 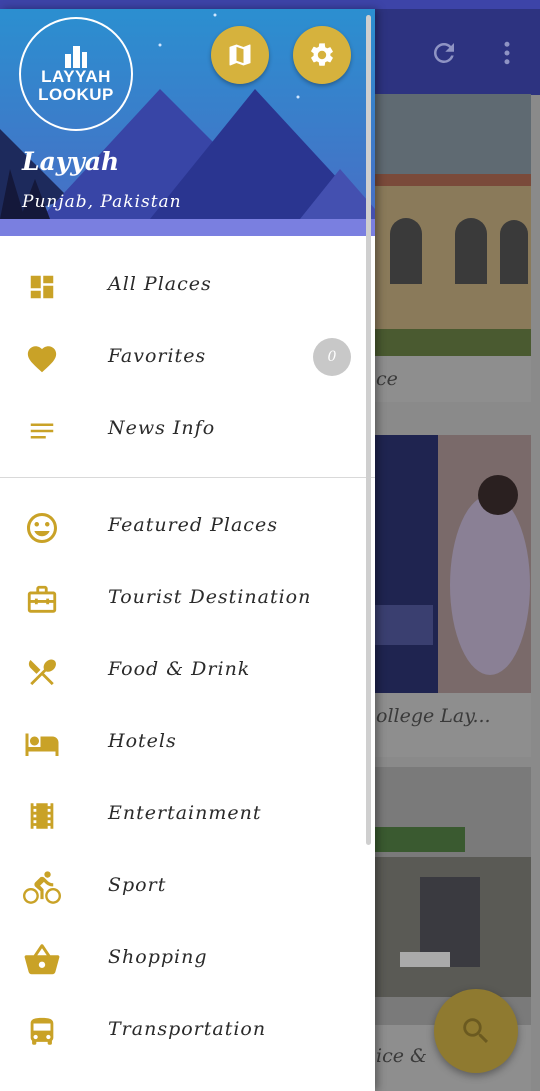 What do you see at coordinates (444, 53) in the screenshot?
I see `refresh-icon` at bounding box center [444, 53].